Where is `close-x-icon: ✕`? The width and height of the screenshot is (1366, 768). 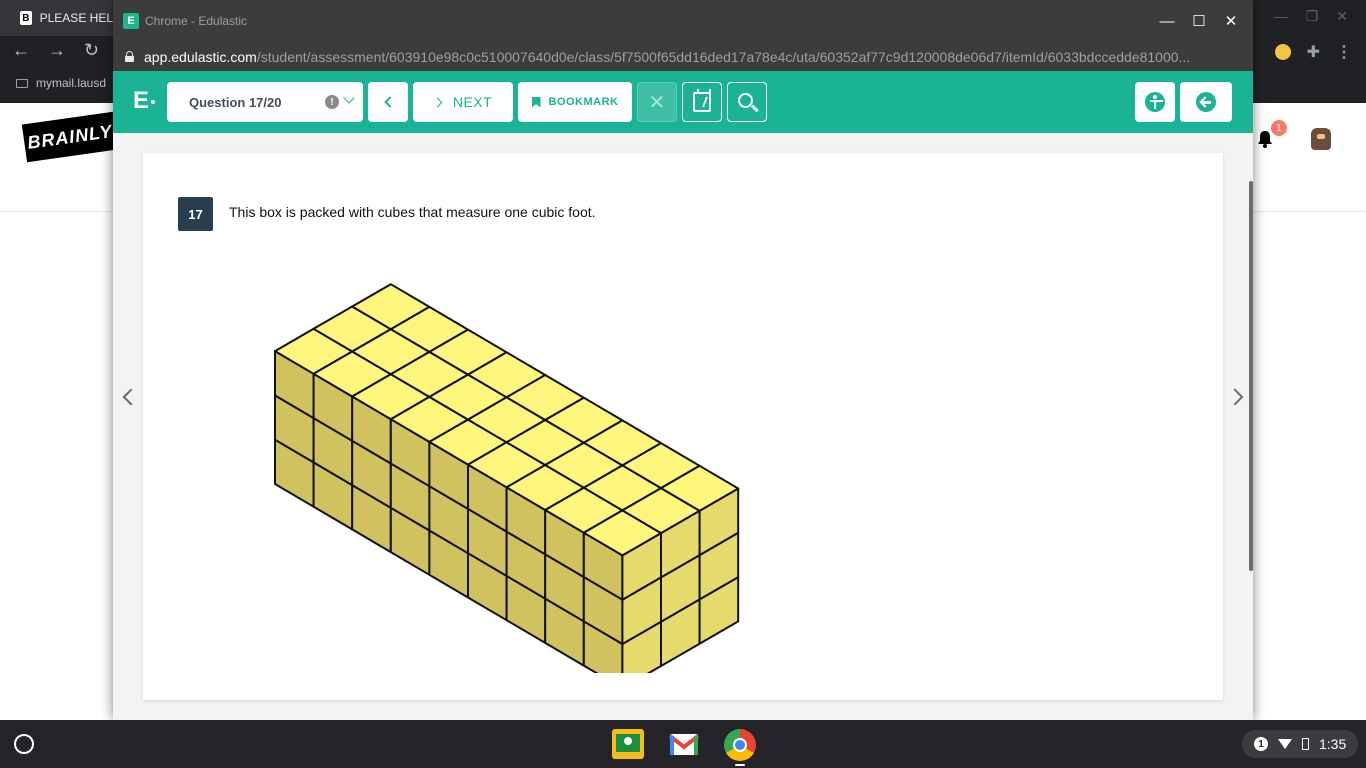
close-x-icon: ✕ is located at coordinates (657, 102).